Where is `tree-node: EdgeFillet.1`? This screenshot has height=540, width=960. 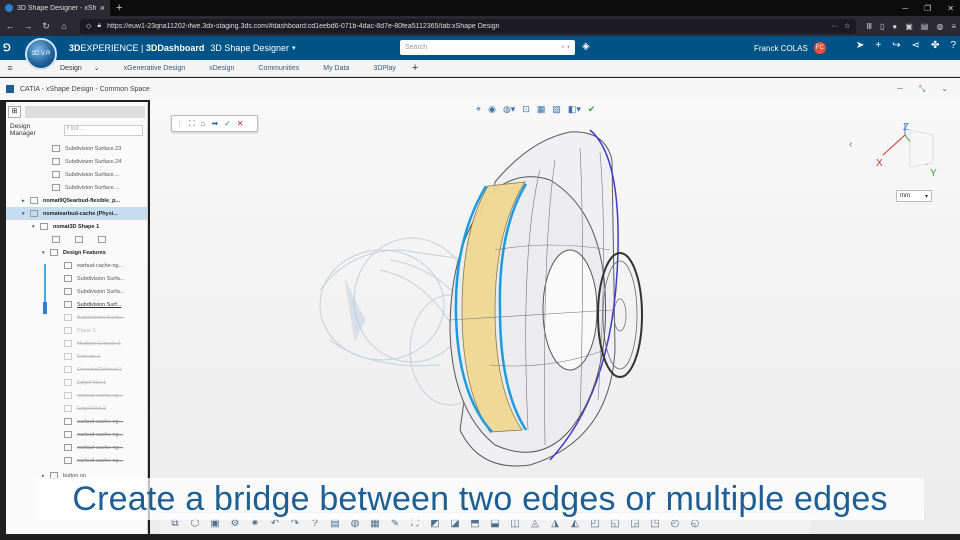
tree-node: EdgeFillet.1 is located at coordinates (76, 382).